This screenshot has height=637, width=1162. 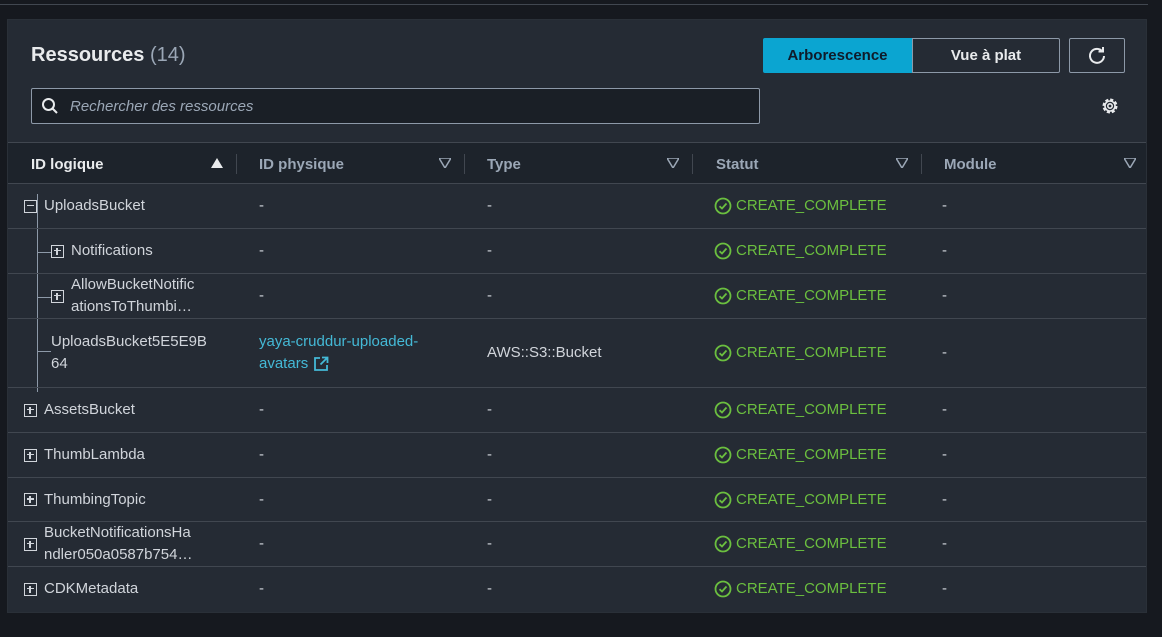 I want to click on logical-id: AssetsBucket, so click(x=89, y=409).